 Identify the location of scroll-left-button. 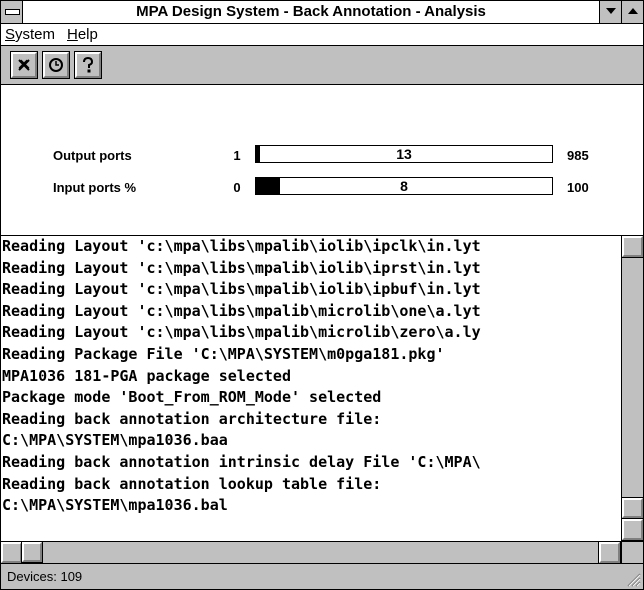
(11, 552).